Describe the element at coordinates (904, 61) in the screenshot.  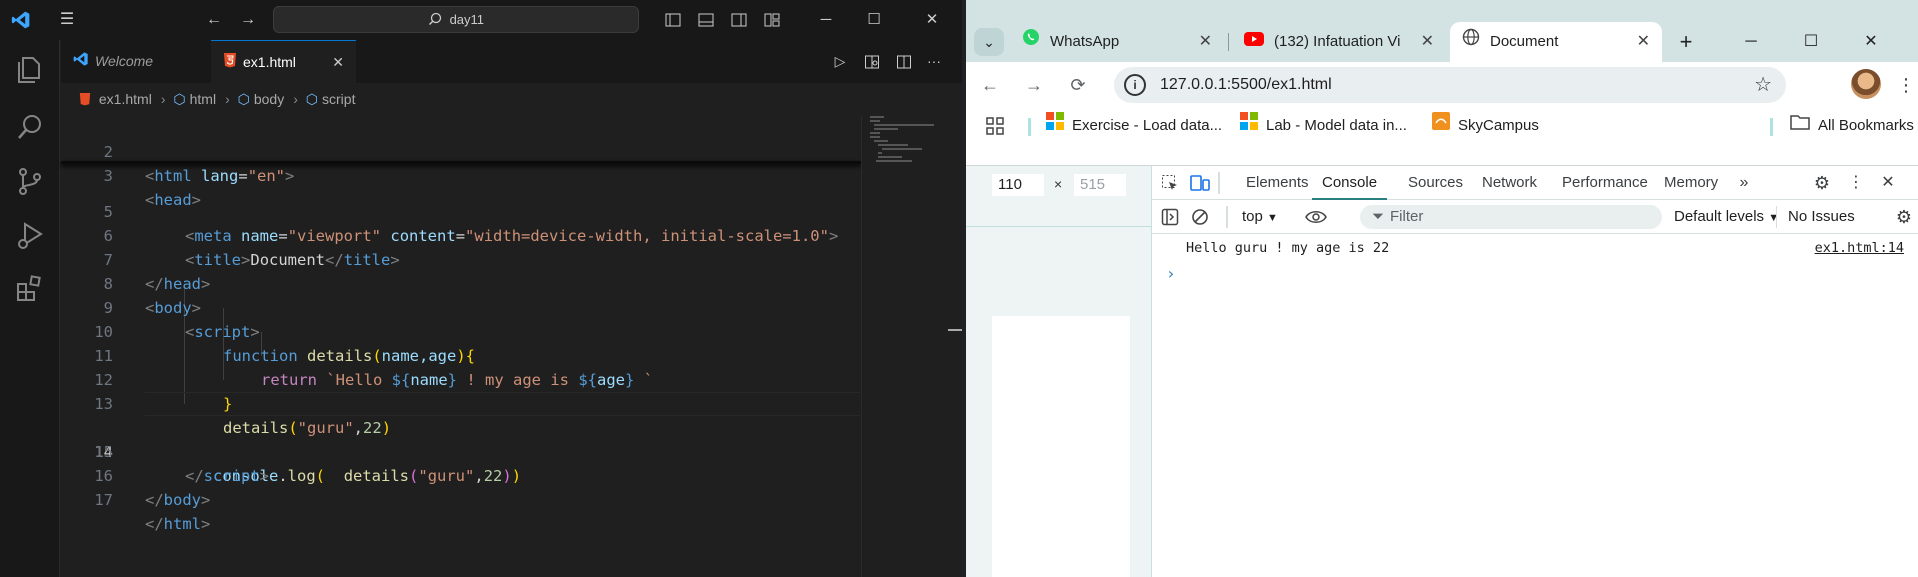
I see `split-editor-icon` at that location.